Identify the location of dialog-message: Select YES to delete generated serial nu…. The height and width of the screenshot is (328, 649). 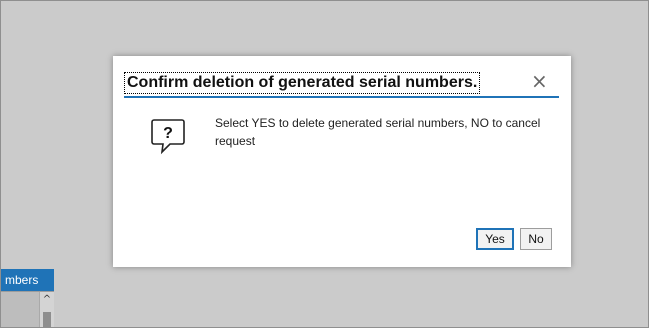
(378, 132).